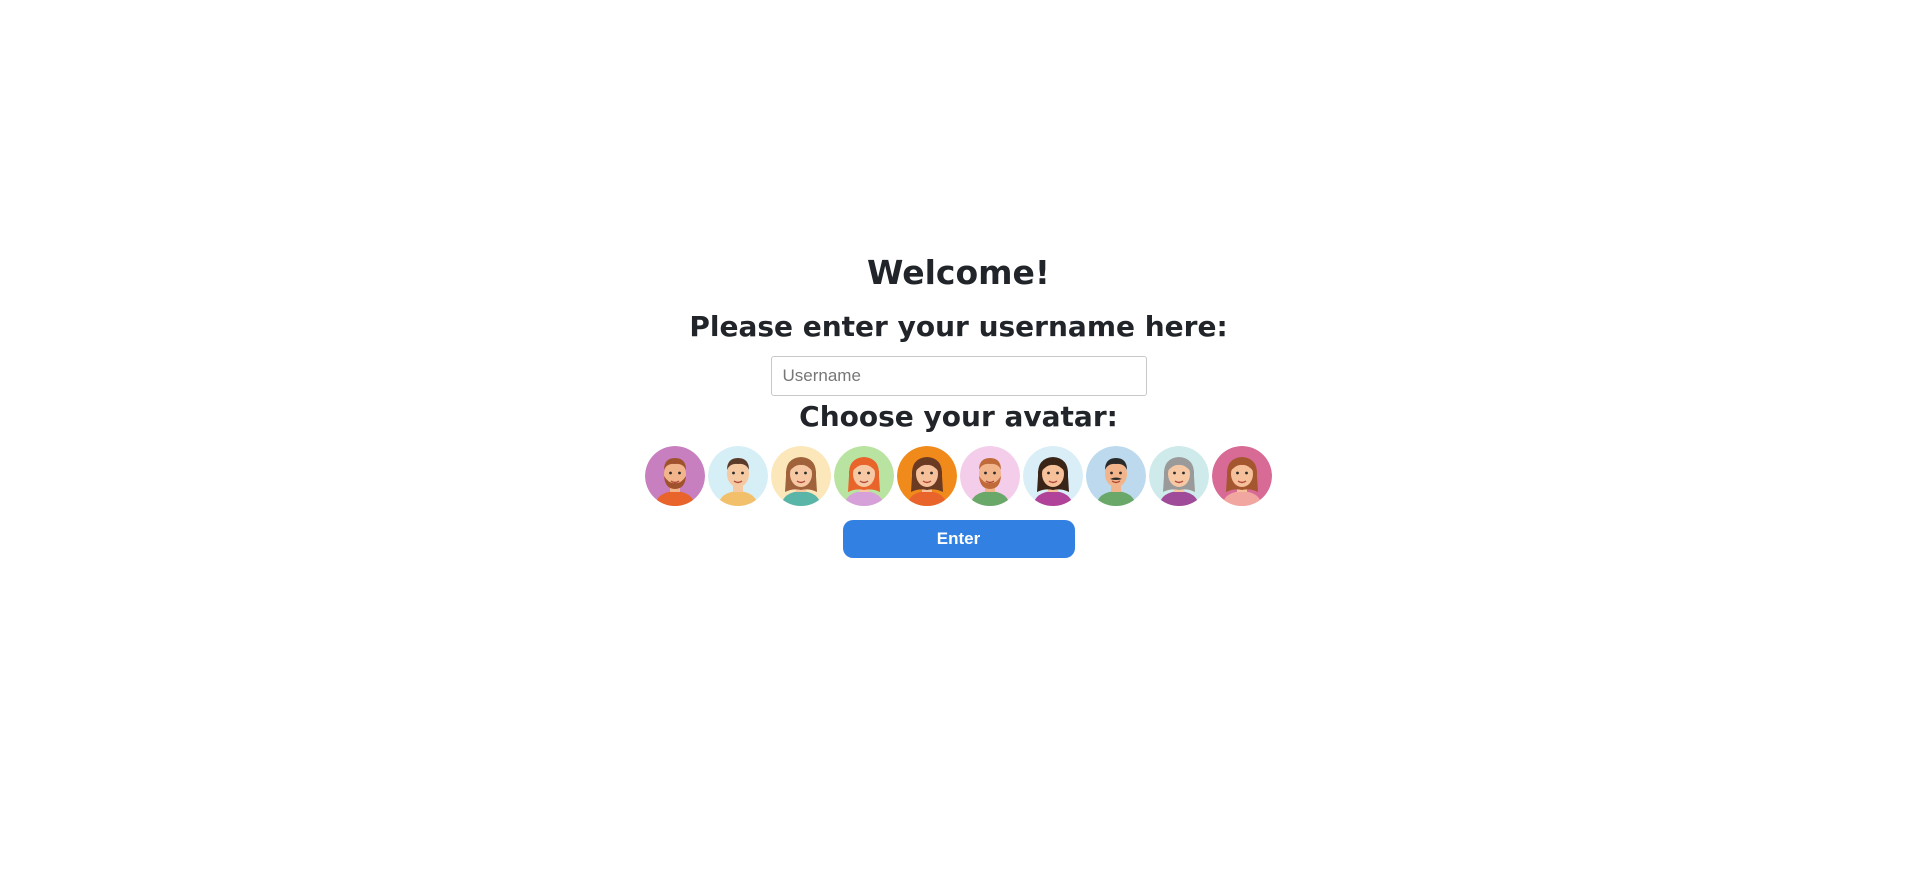 The image size is (1917, 896). What do you see at coordinates (864, 476) in the screenshot?
I see `redhead-woman-avatar` at bounding box center [864, 476].